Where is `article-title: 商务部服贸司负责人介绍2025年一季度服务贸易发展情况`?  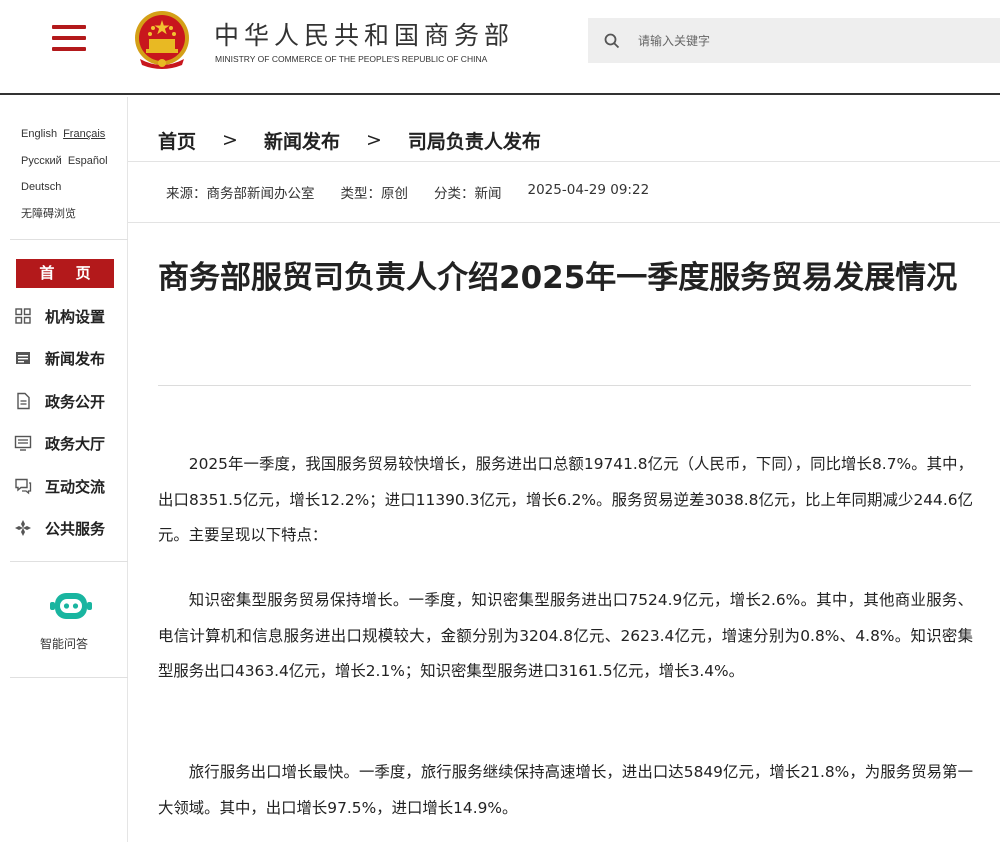 article-title: 商务部服贸司负责人介绍2025年一季度服务贸易发展情况 is located at coordinates (558, 278).